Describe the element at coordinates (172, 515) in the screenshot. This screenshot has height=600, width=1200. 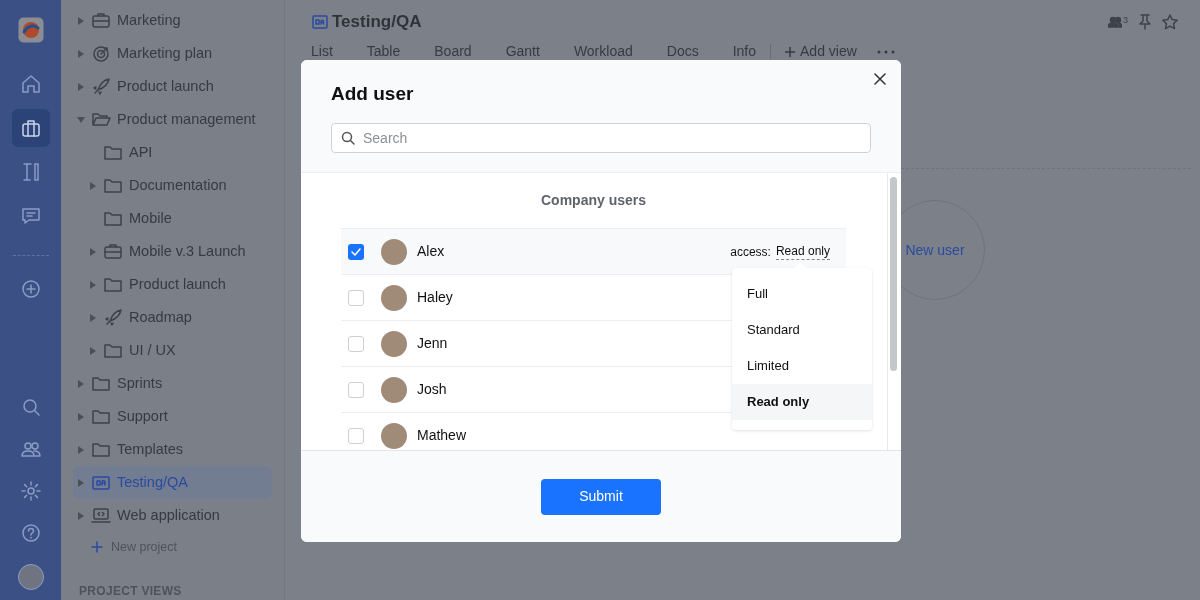
I see `project-item: Web application` at that location.